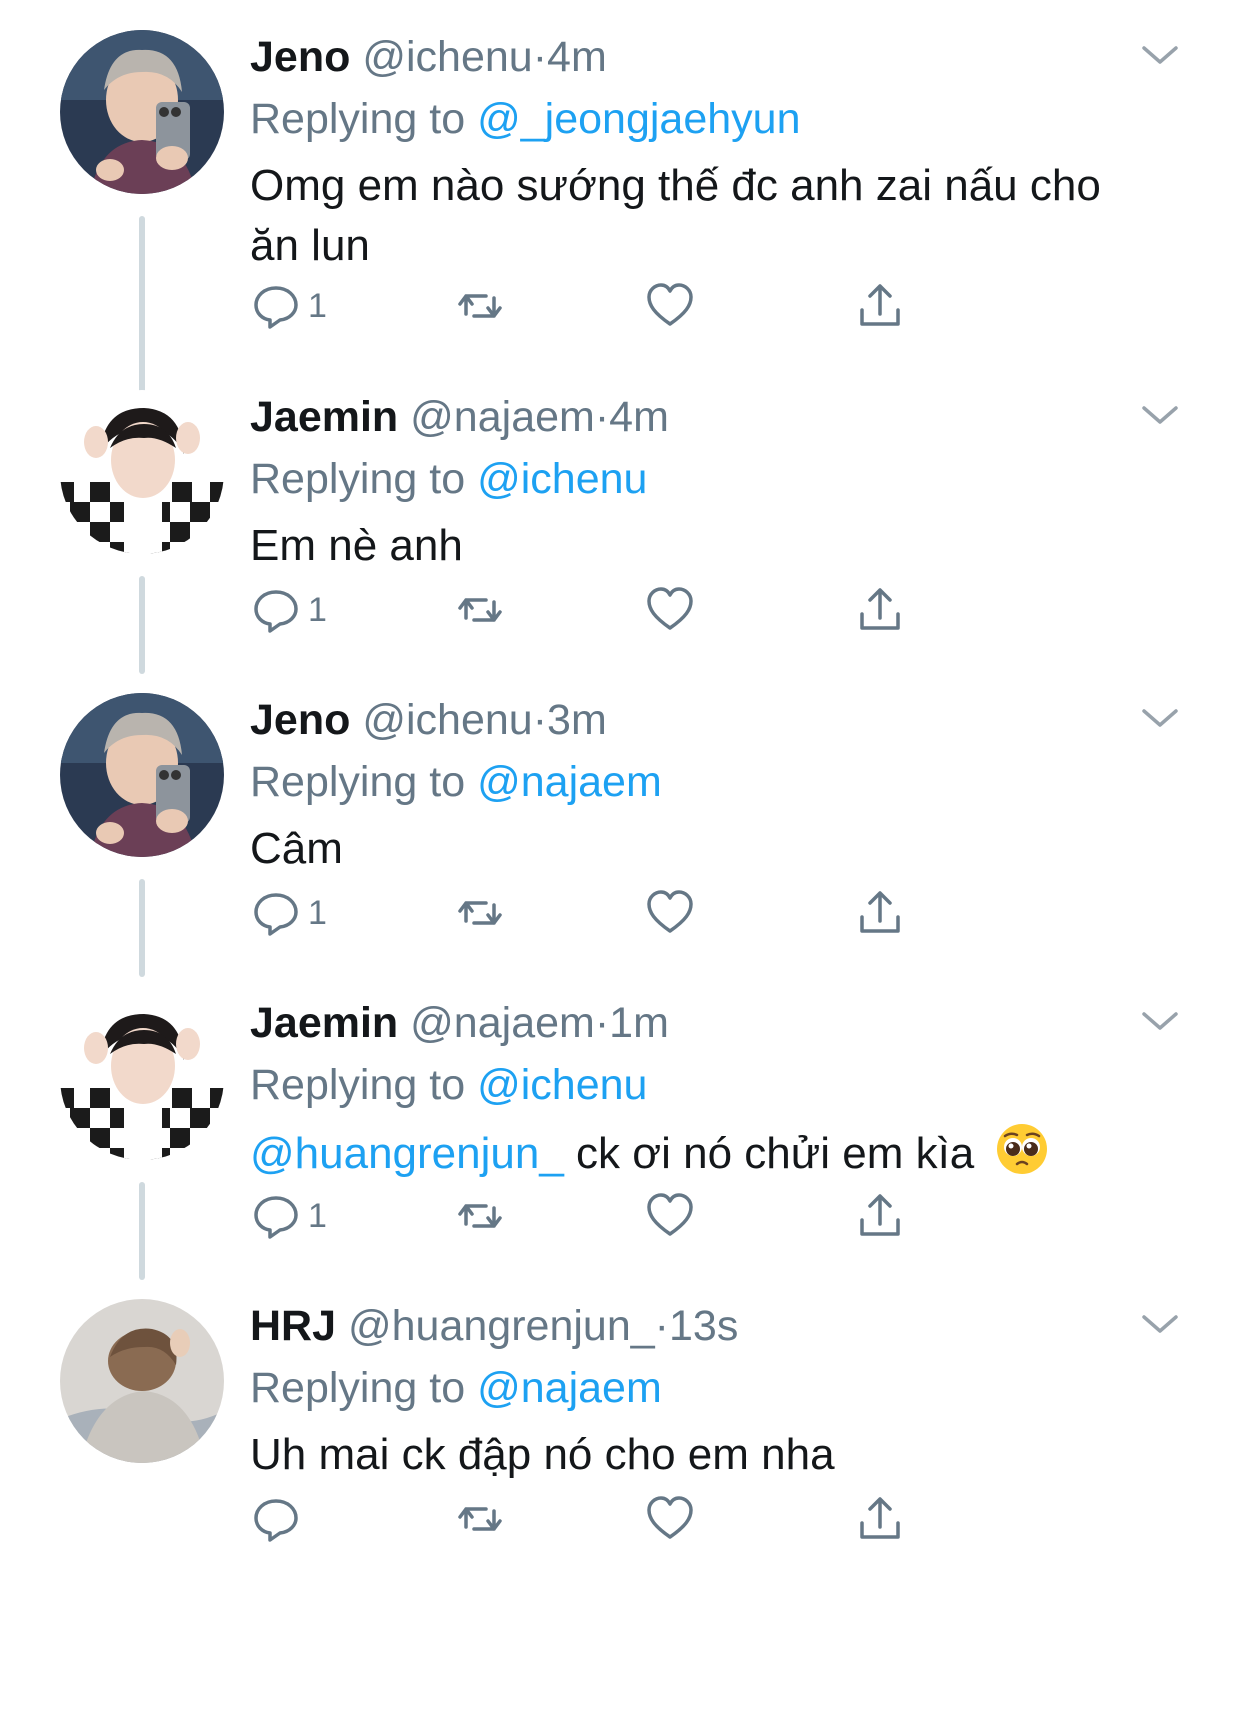 The image size is (1242, 1719). What do you see at coordinates (639, 1023) in the screenshot?
I see `timestamp: 1m` at bounding box center [639, 1023].